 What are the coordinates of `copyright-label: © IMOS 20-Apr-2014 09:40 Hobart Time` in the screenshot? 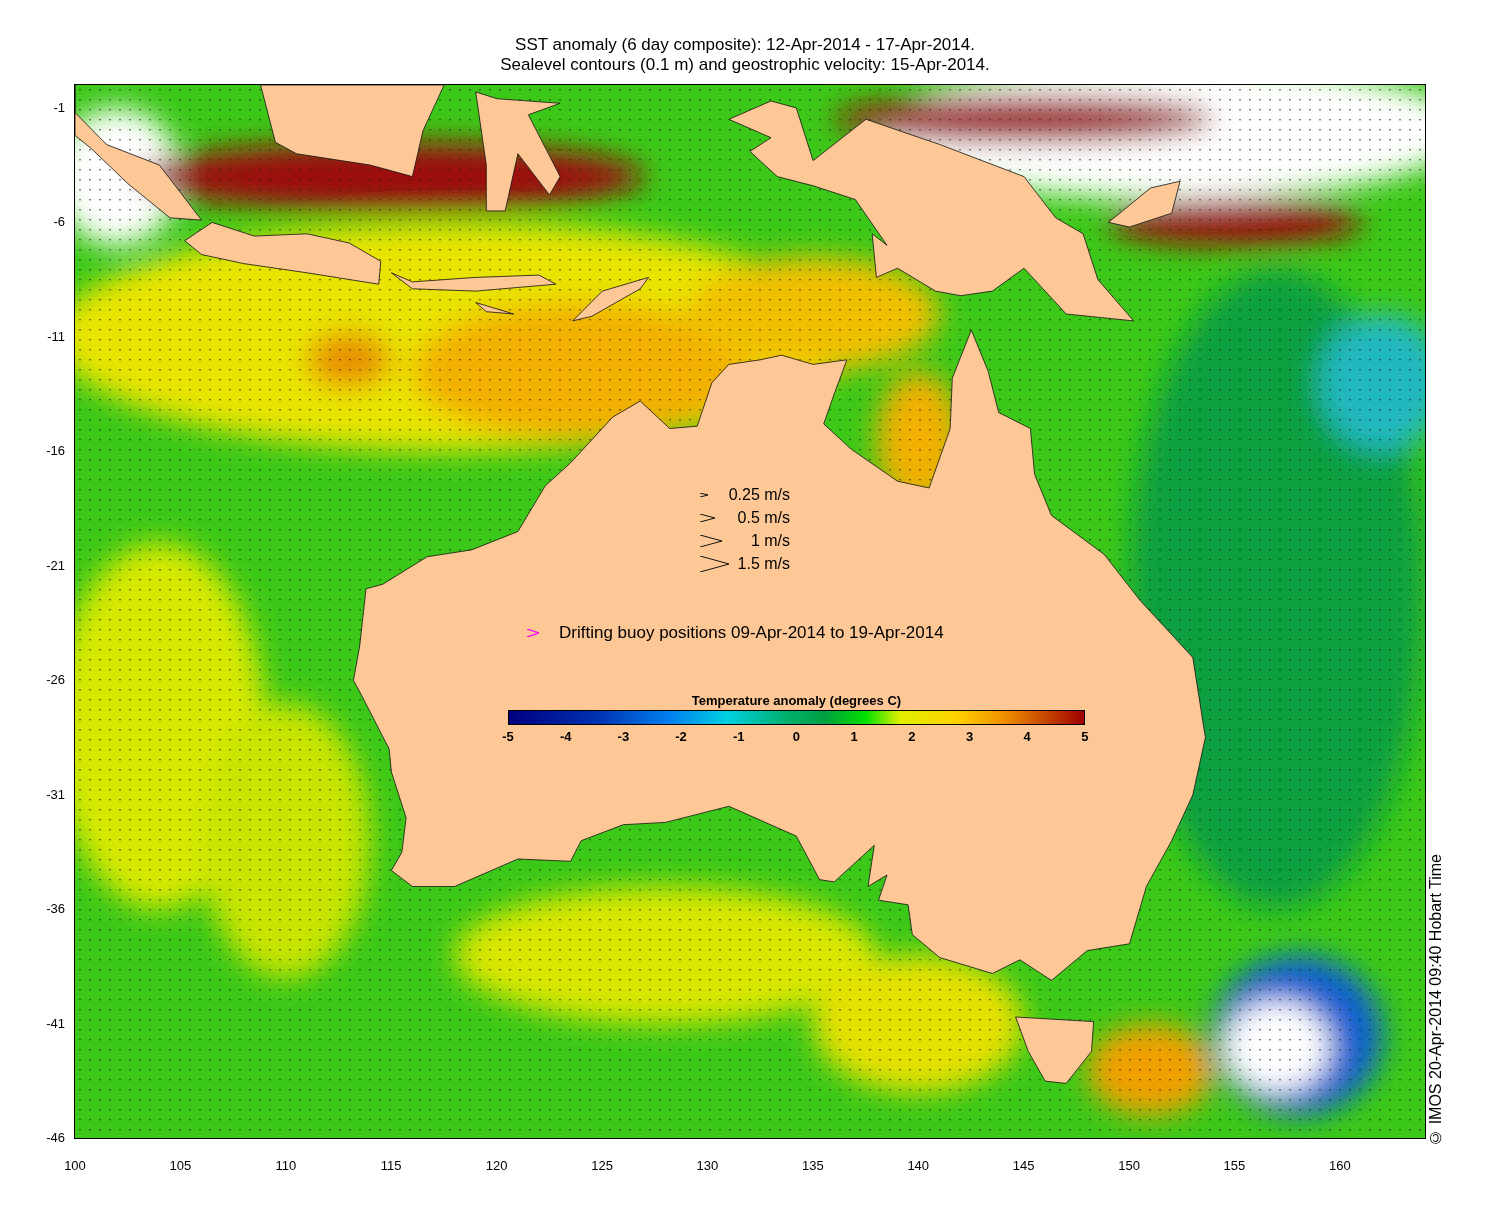 It's located at (1436, 1000).